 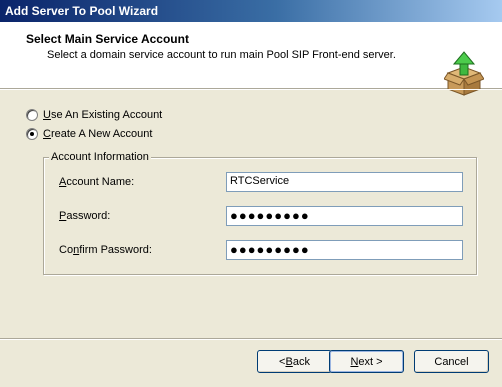 What do you see at coordinates (344, 250) in the screenshot?
I see `confirm-password-input: ●●●●●●●●●` at bounding box center [344, 250].